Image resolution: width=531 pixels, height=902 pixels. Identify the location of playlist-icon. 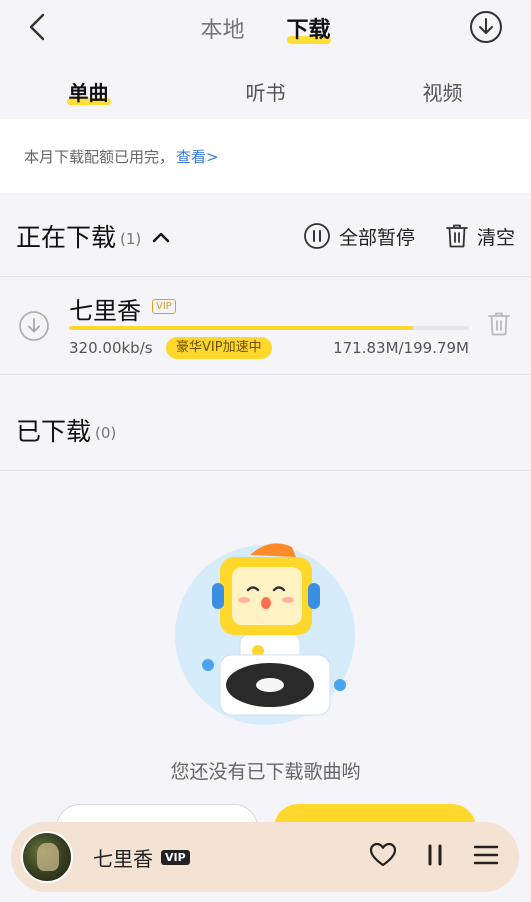
(486, 857).